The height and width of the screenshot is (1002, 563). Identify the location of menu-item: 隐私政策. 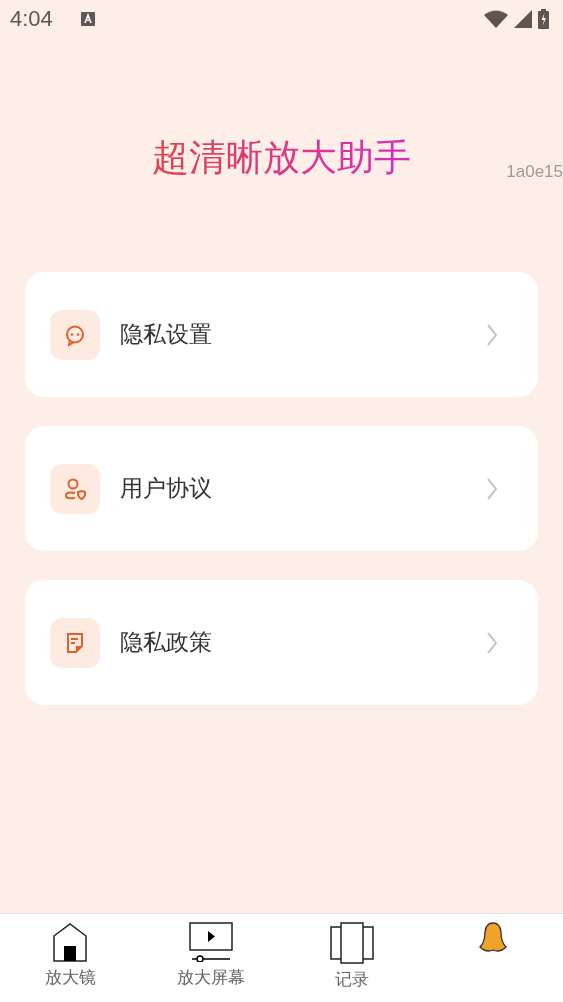
(281, 642).